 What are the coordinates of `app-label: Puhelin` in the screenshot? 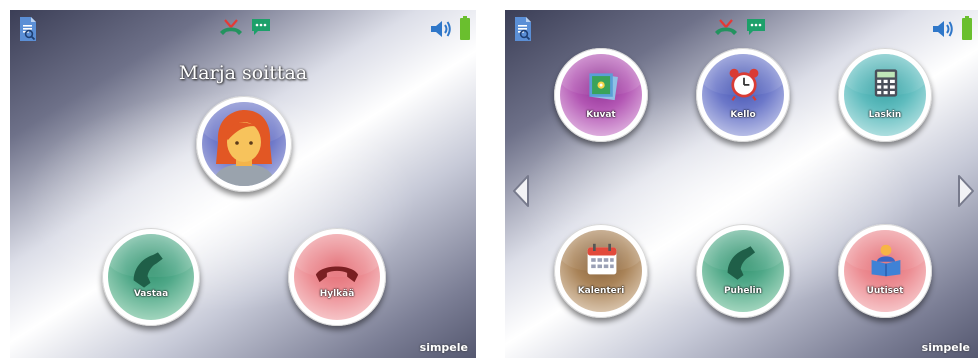 It's located at (743, 291).